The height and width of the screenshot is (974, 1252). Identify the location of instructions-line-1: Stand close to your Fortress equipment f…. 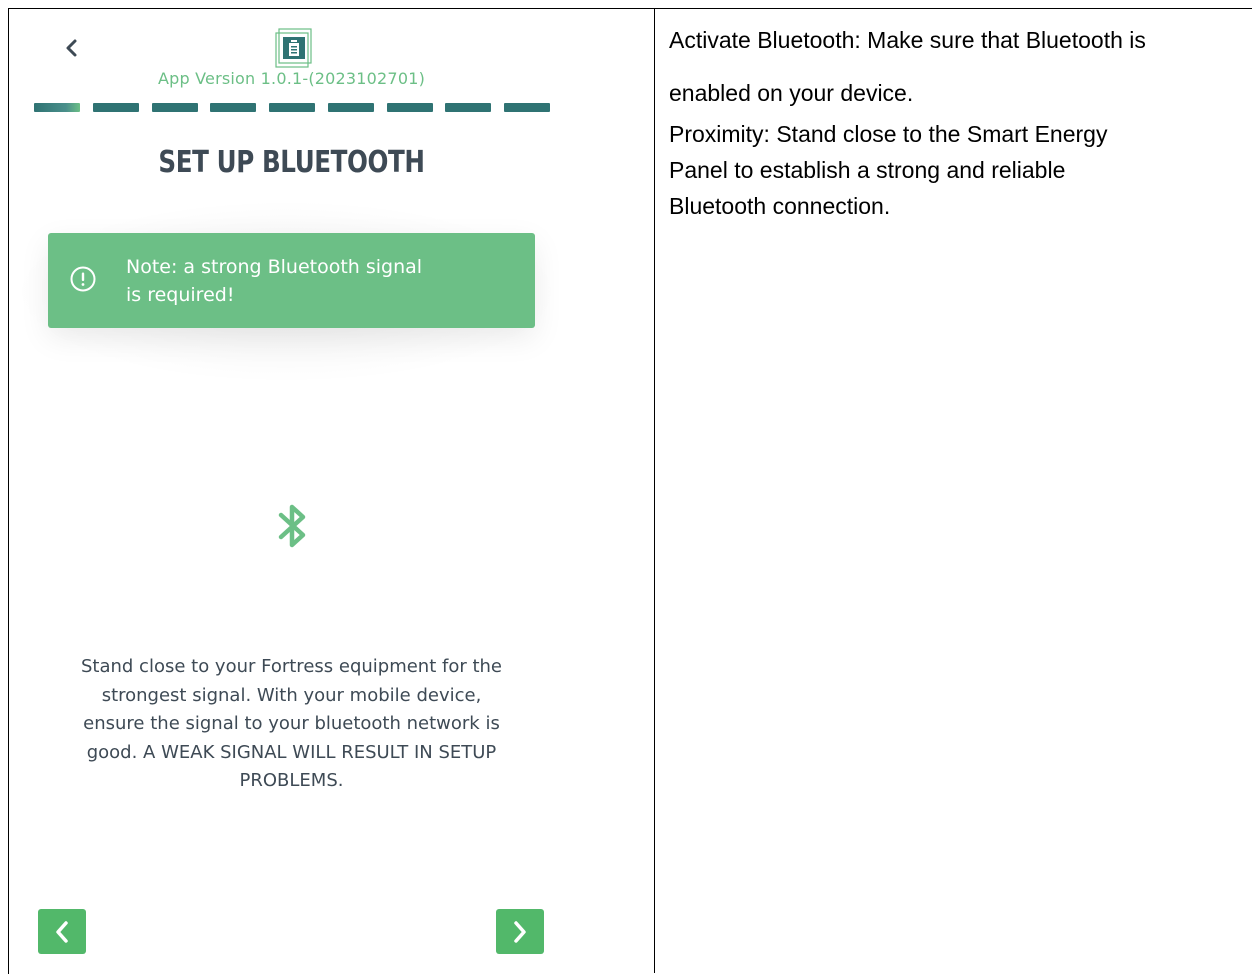
(291, 666).